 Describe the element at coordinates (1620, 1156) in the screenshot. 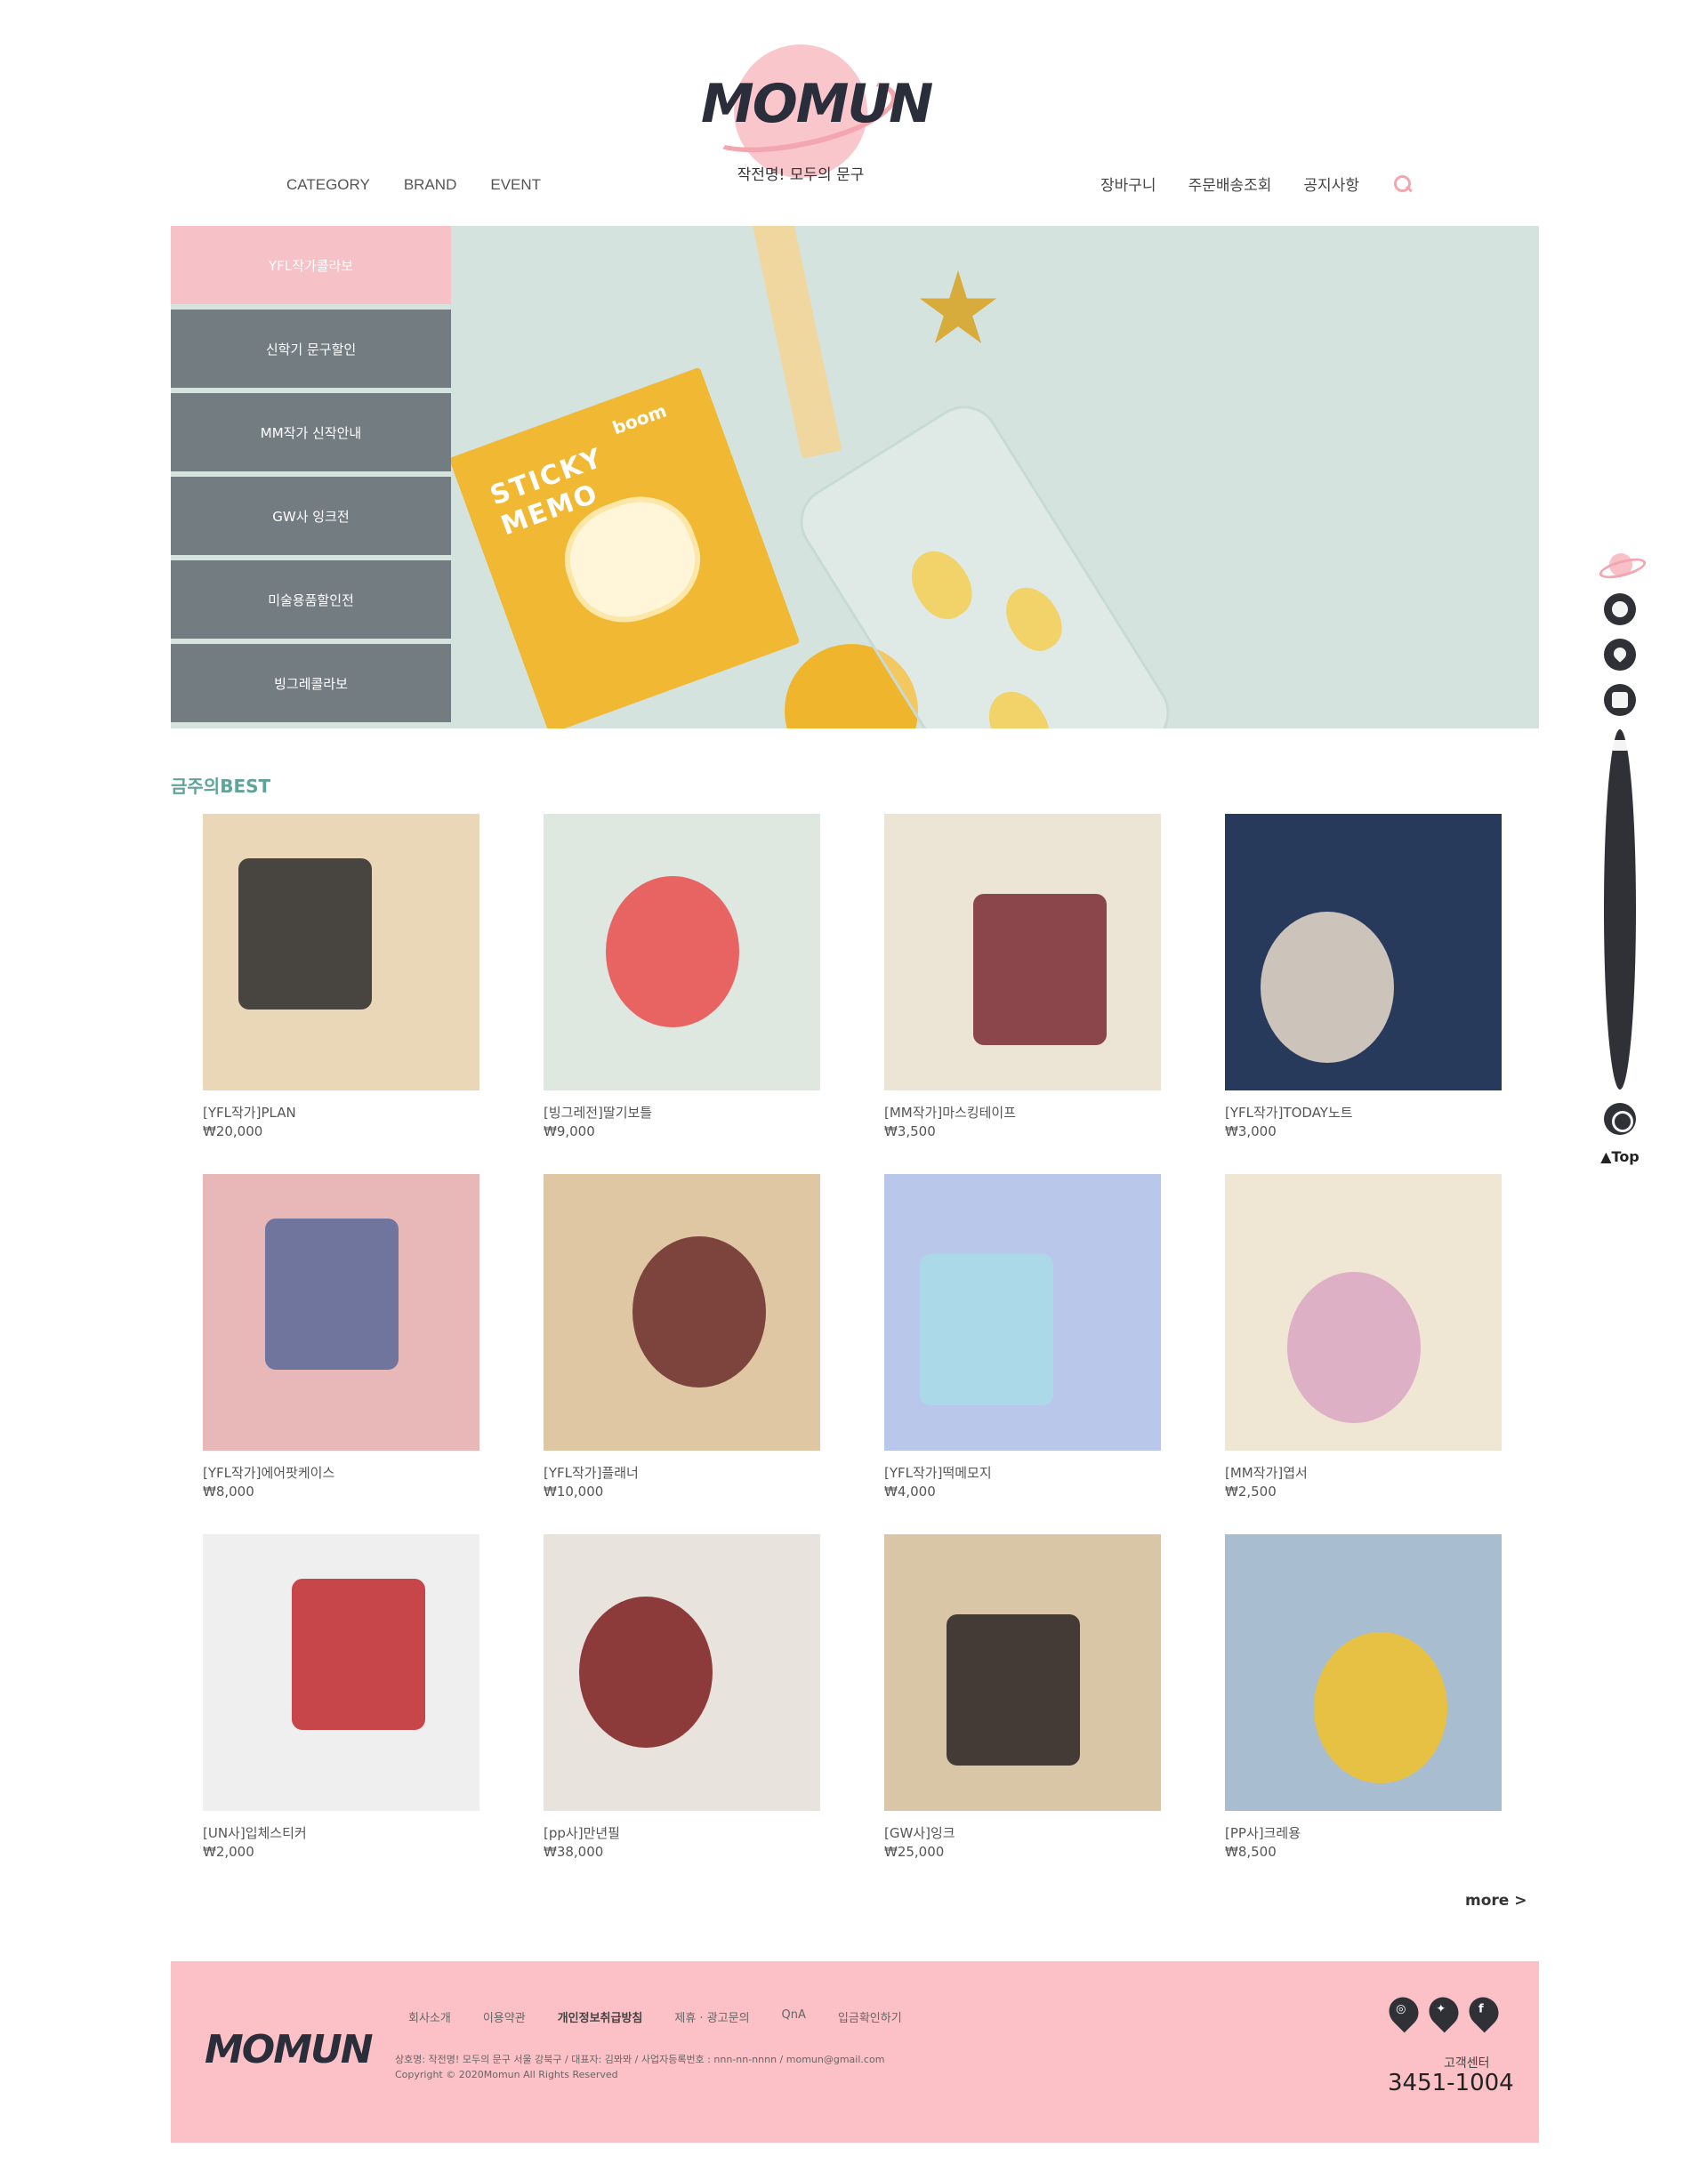

I see `scroll-top-button: ▲Top` at that location.